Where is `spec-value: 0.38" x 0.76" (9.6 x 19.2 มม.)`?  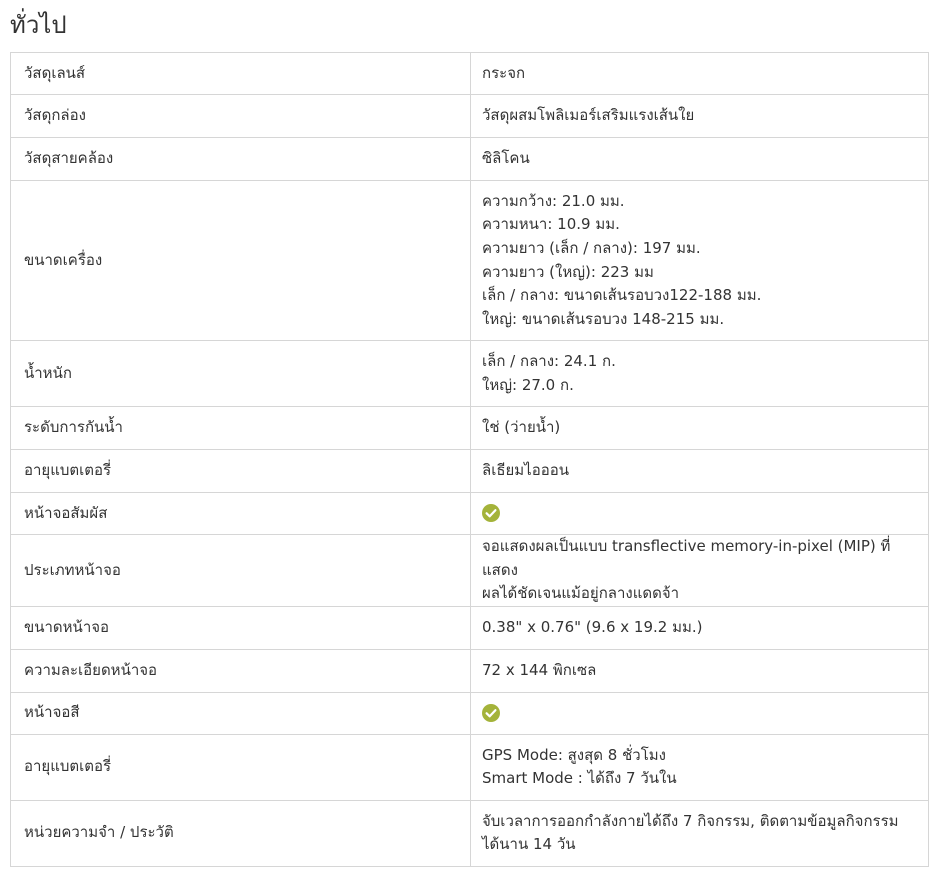 spec-value: 0.38" x 0.76" (9.6 x 19.2 มม.) is located at coordinates (699, 627).